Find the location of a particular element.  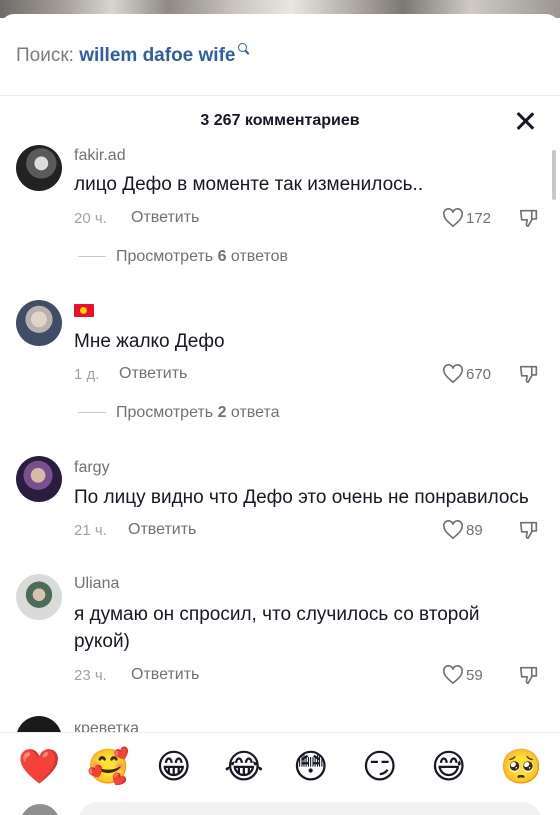

like-count: 670 is located at coordinates (479, 374).